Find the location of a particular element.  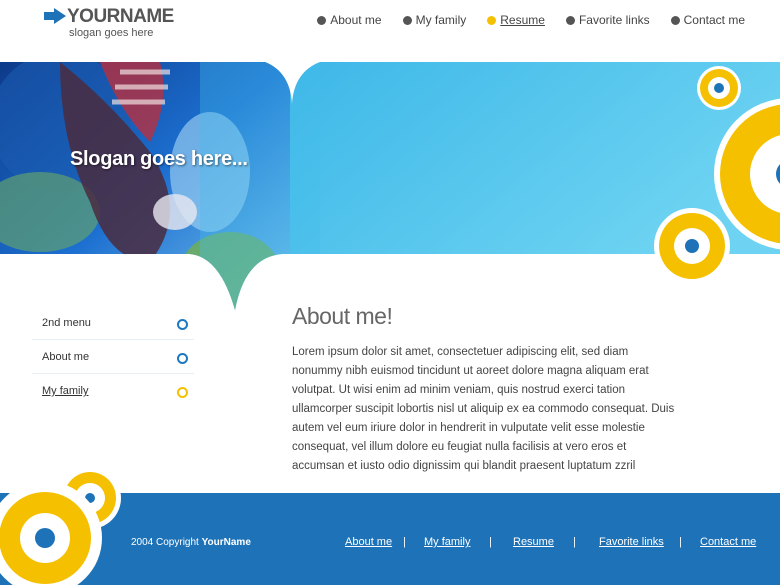

footer-copyright: 2004 Copyright YourName is located at coordinates (191, 542).